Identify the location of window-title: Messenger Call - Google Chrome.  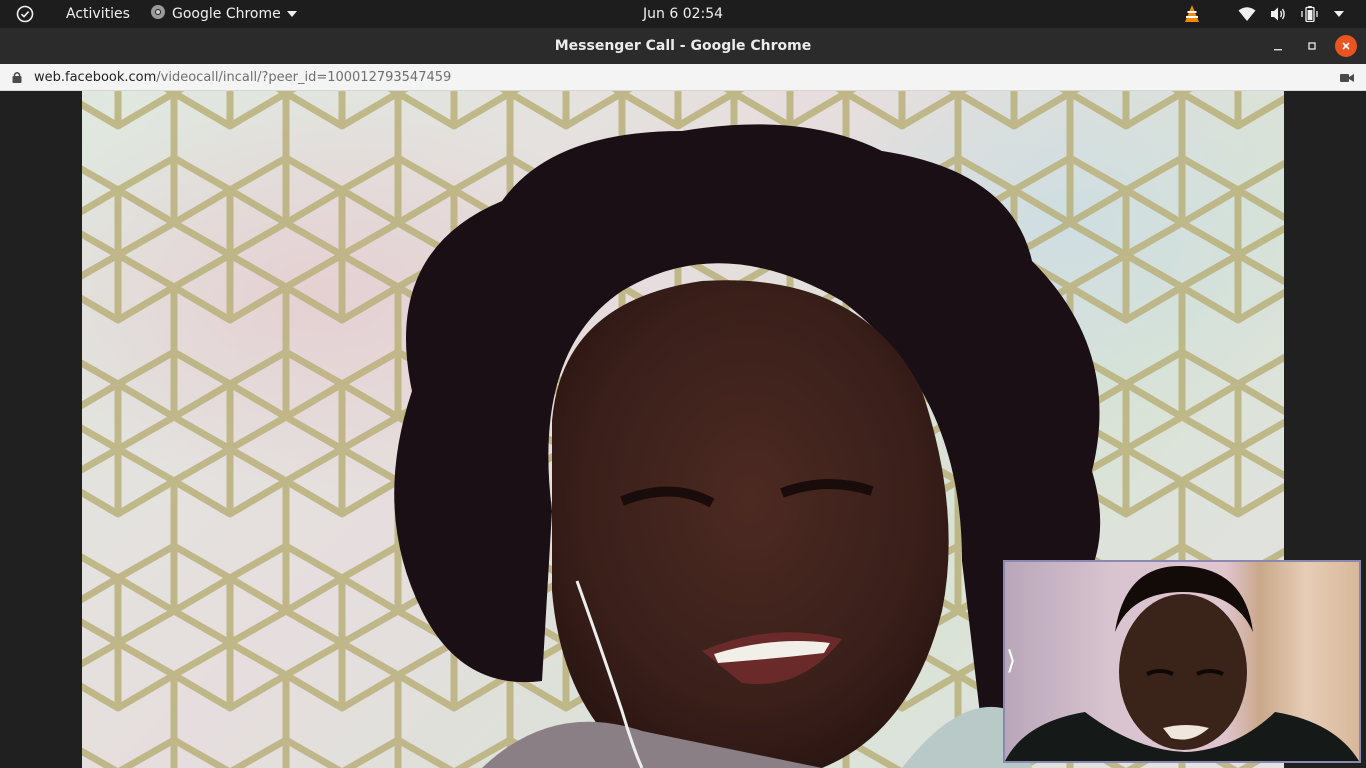
(683, 46).